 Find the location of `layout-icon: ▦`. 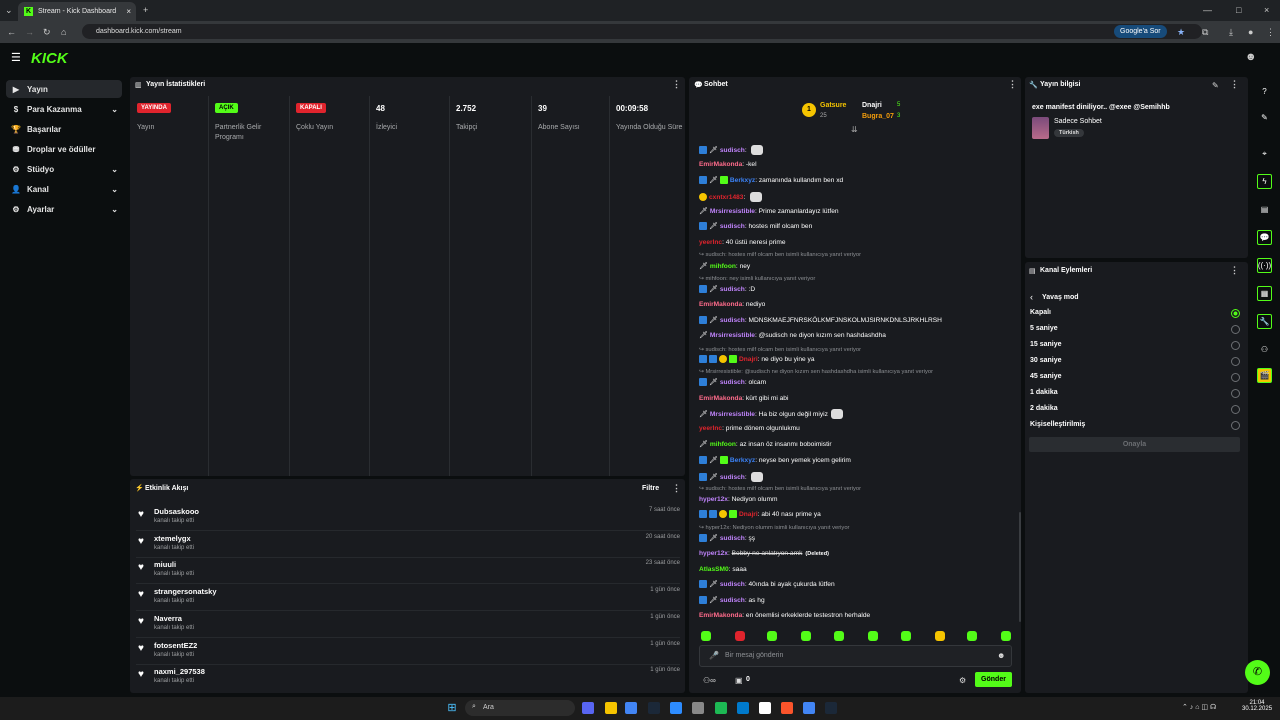

layout-icon: ▦ is located at coordinates (1264, 293).